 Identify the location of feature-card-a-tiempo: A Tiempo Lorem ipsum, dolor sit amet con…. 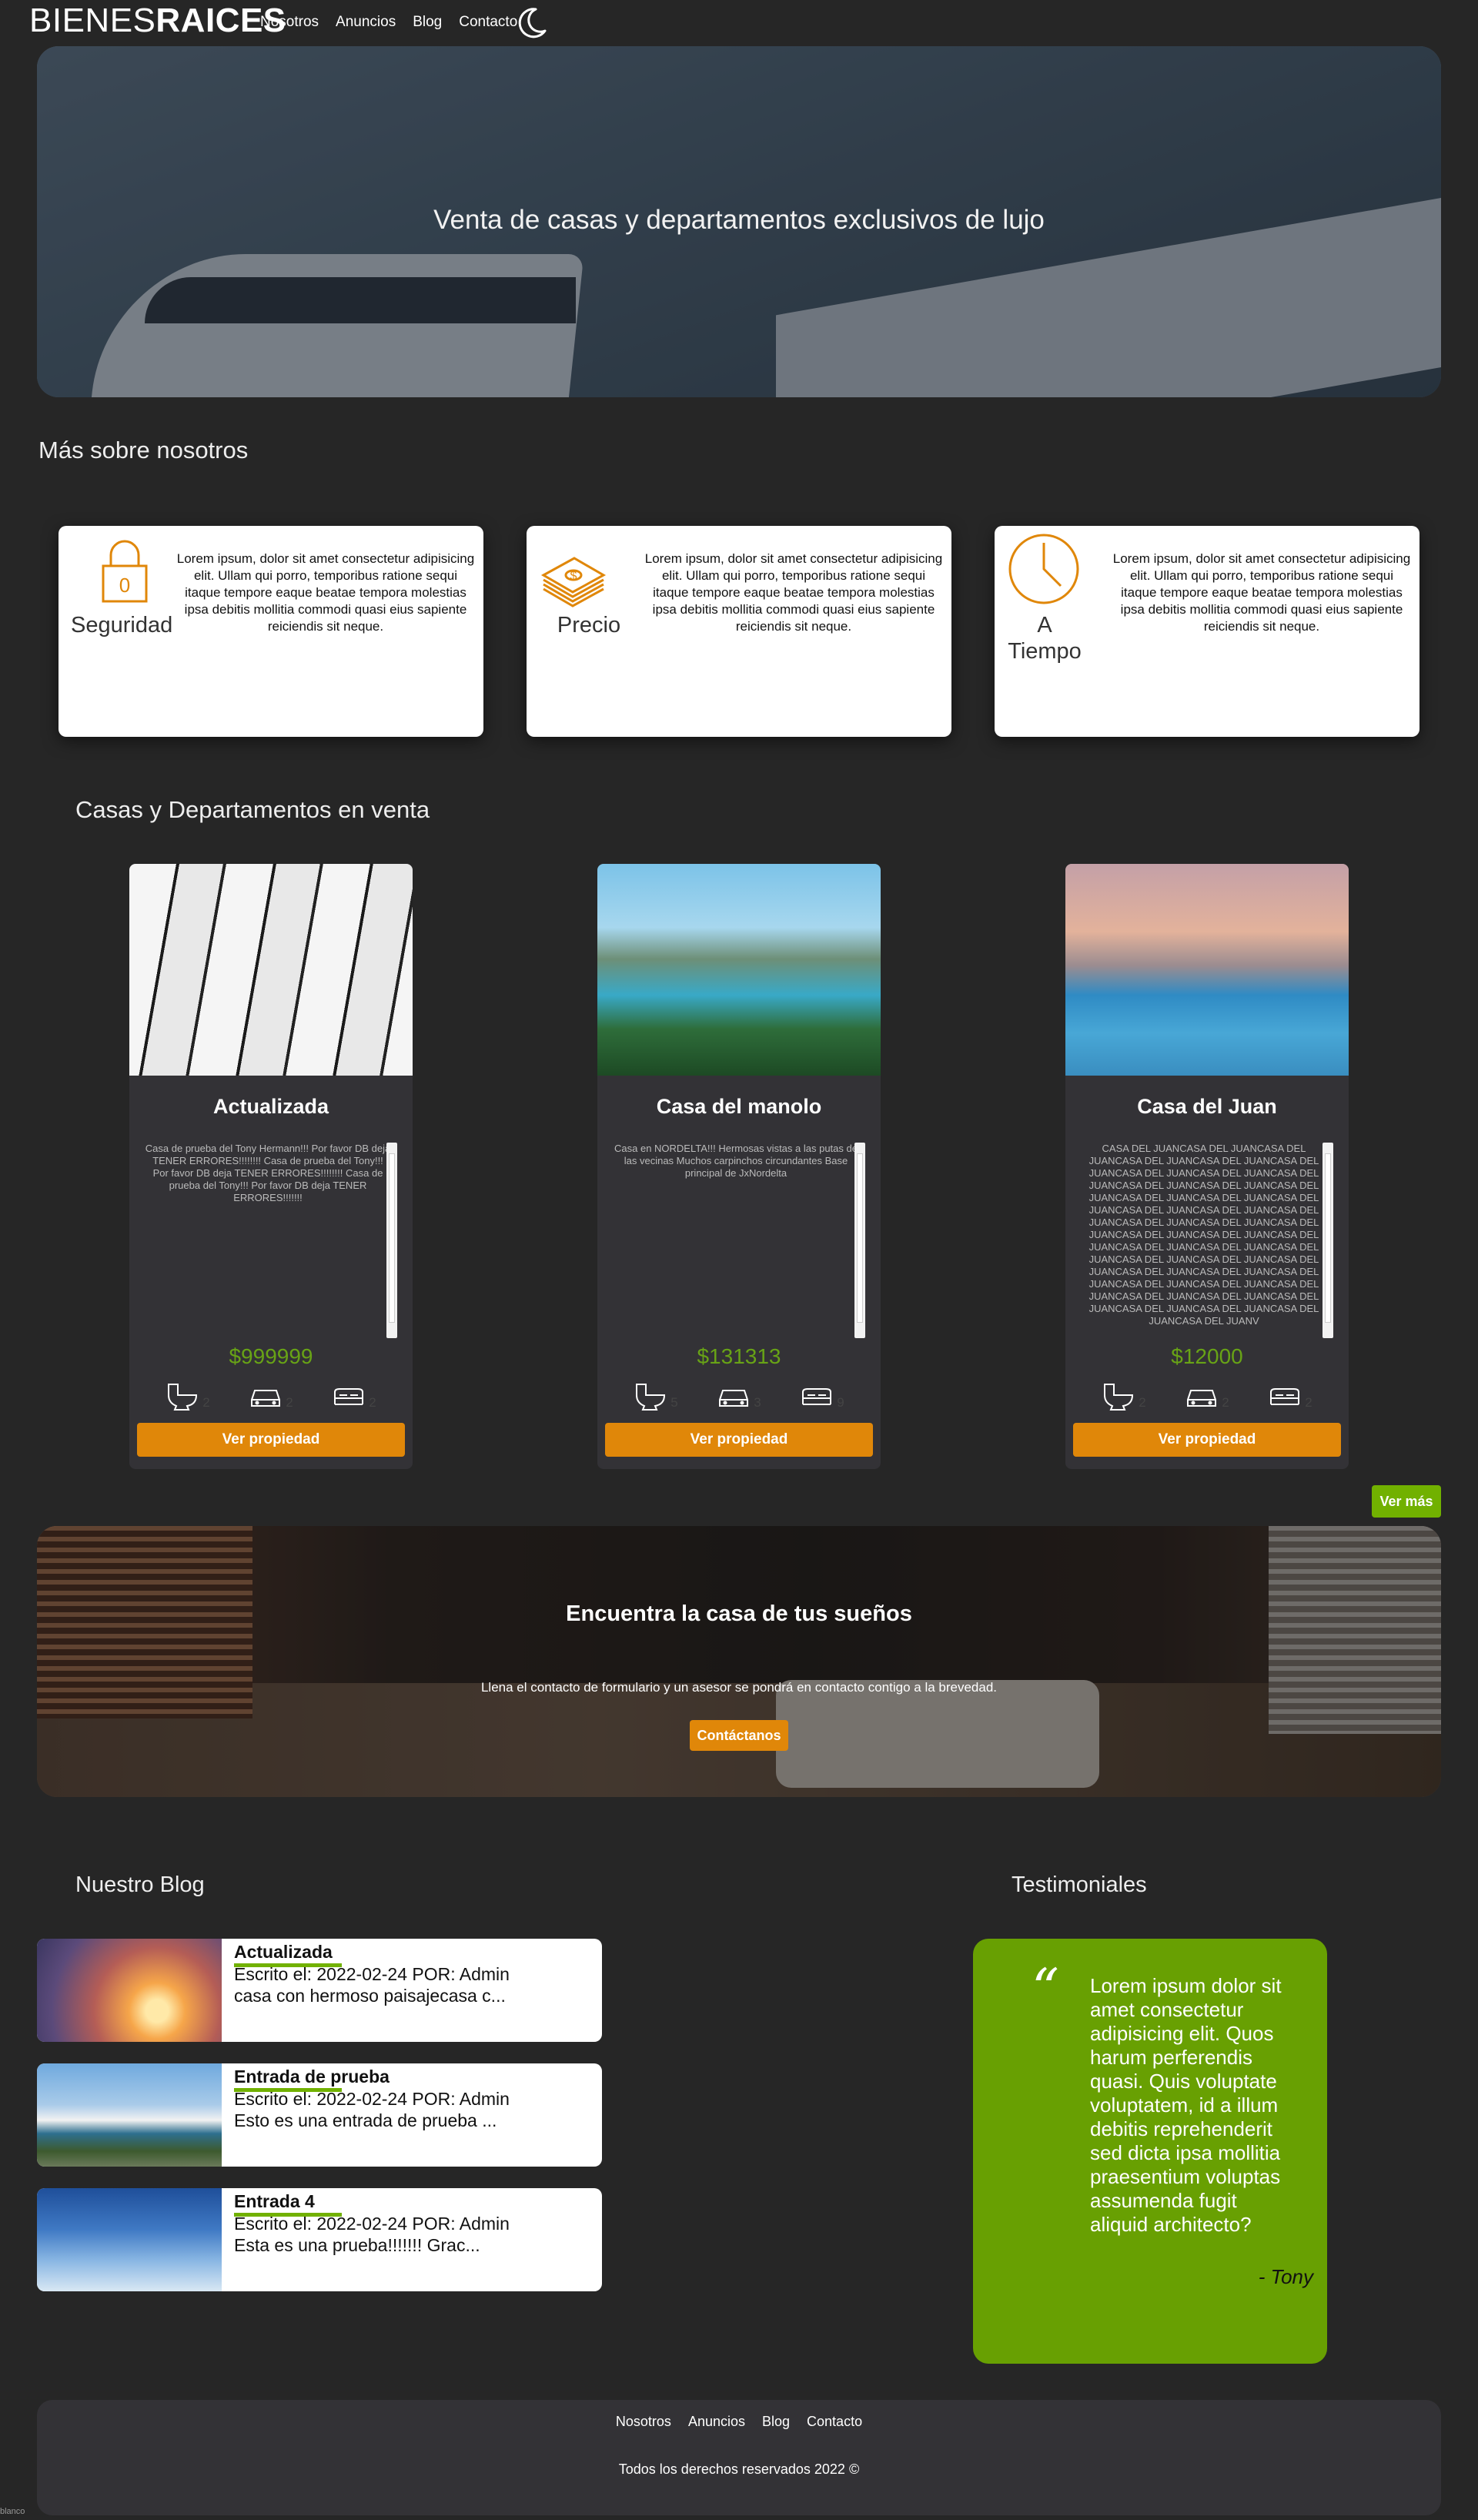
(1207, 631).